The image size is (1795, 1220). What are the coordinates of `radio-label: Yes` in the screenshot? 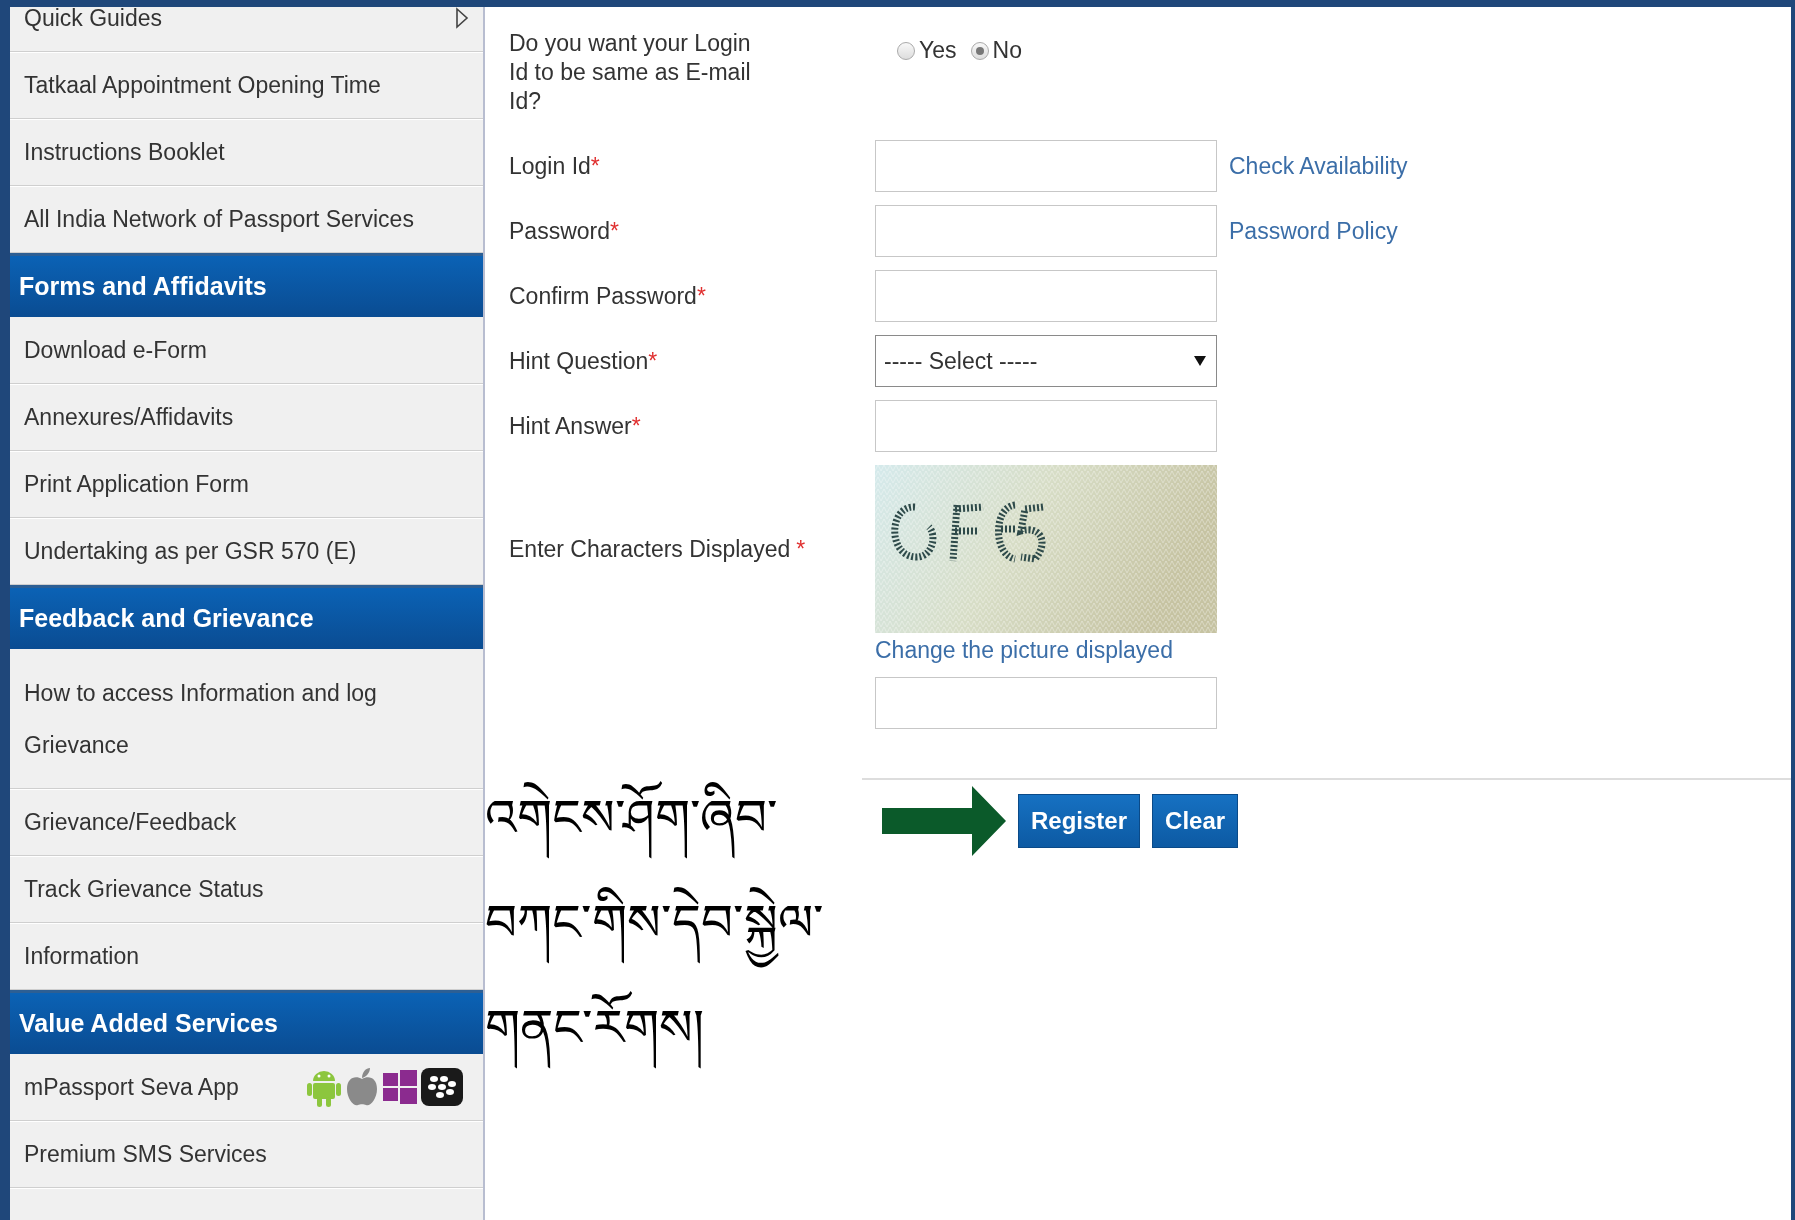 It's located at (938, 50).